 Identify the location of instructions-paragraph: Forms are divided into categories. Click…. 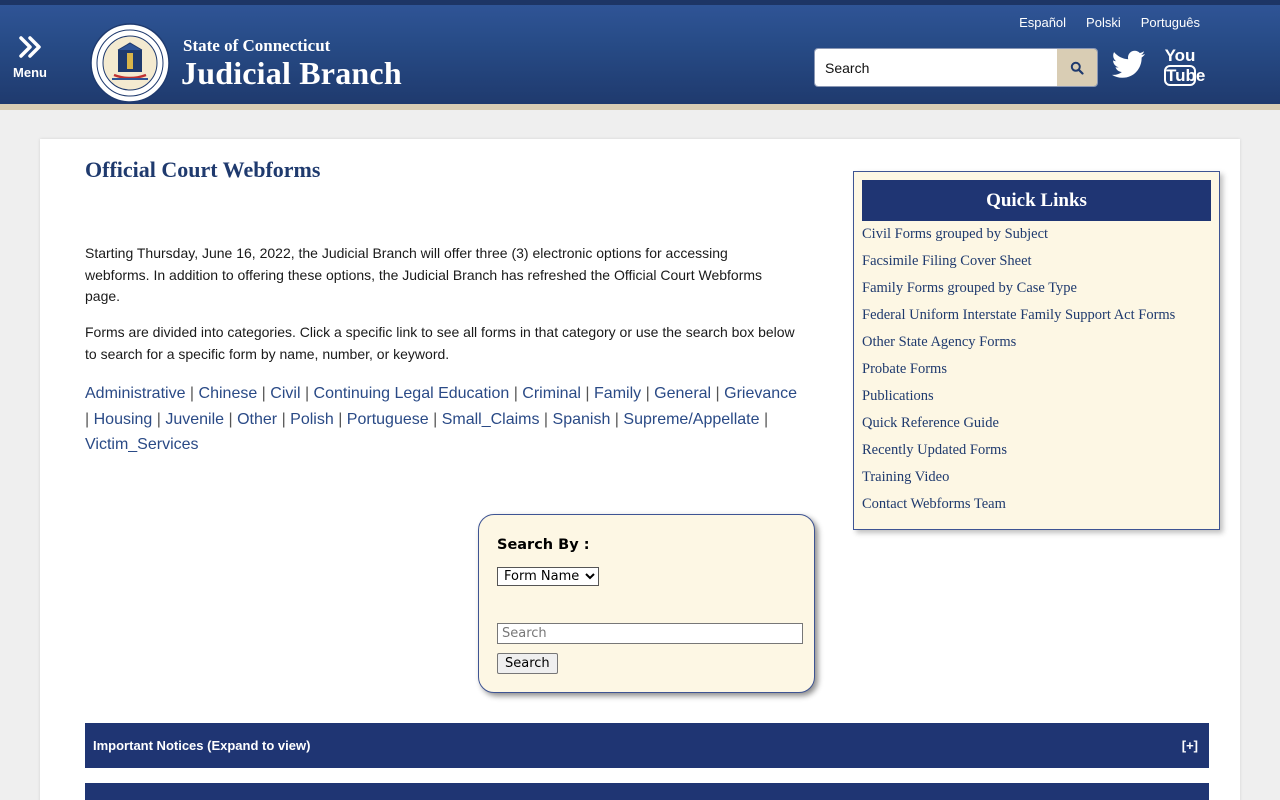
(440, 343).